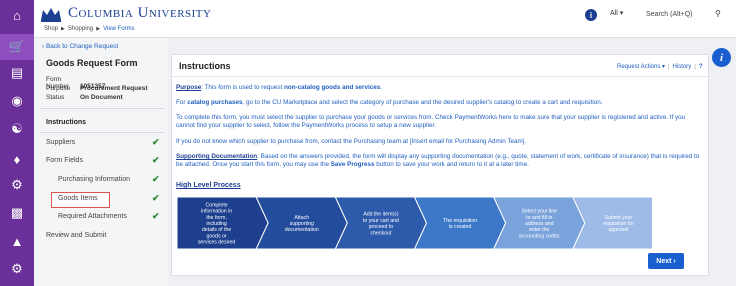 Image resolution: width=736 pixels, height=286 pixels. Describe the element at coordinates (140, 13) in the screenshot. I see `logo-text: Columbia University` at that location.